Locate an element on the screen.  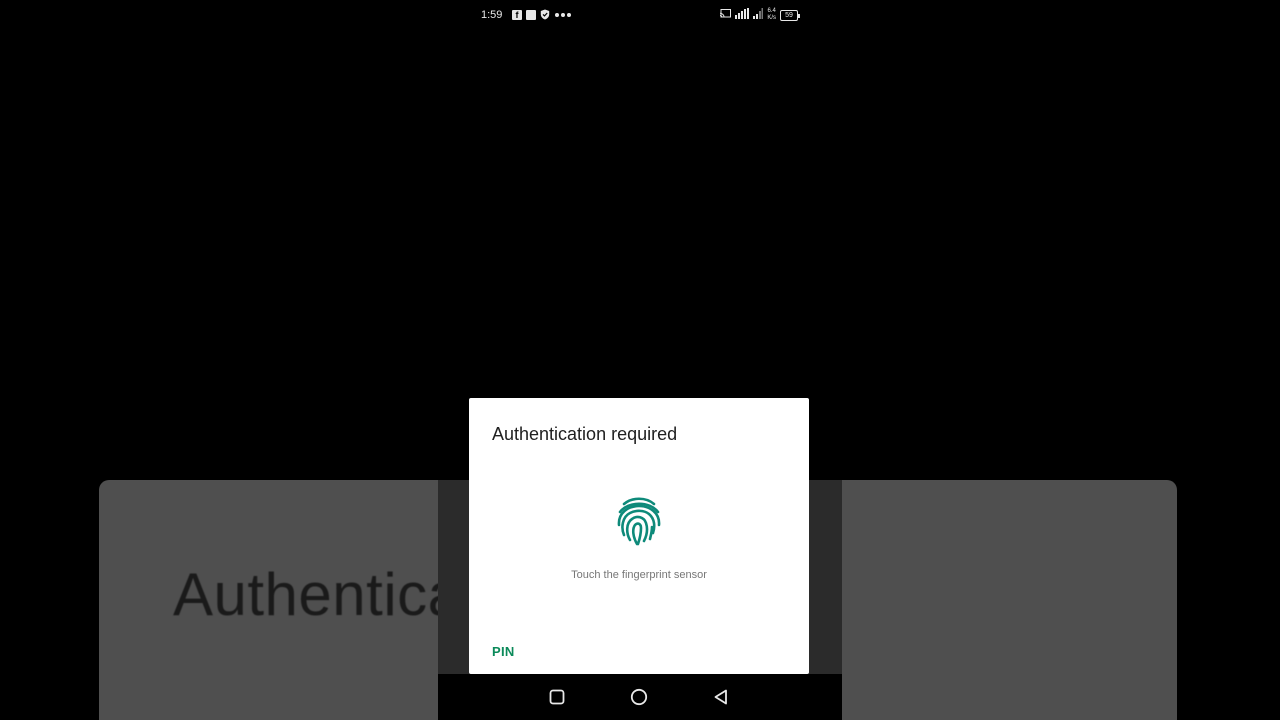
signal-4g-icon is located at coordinates (742, 15).